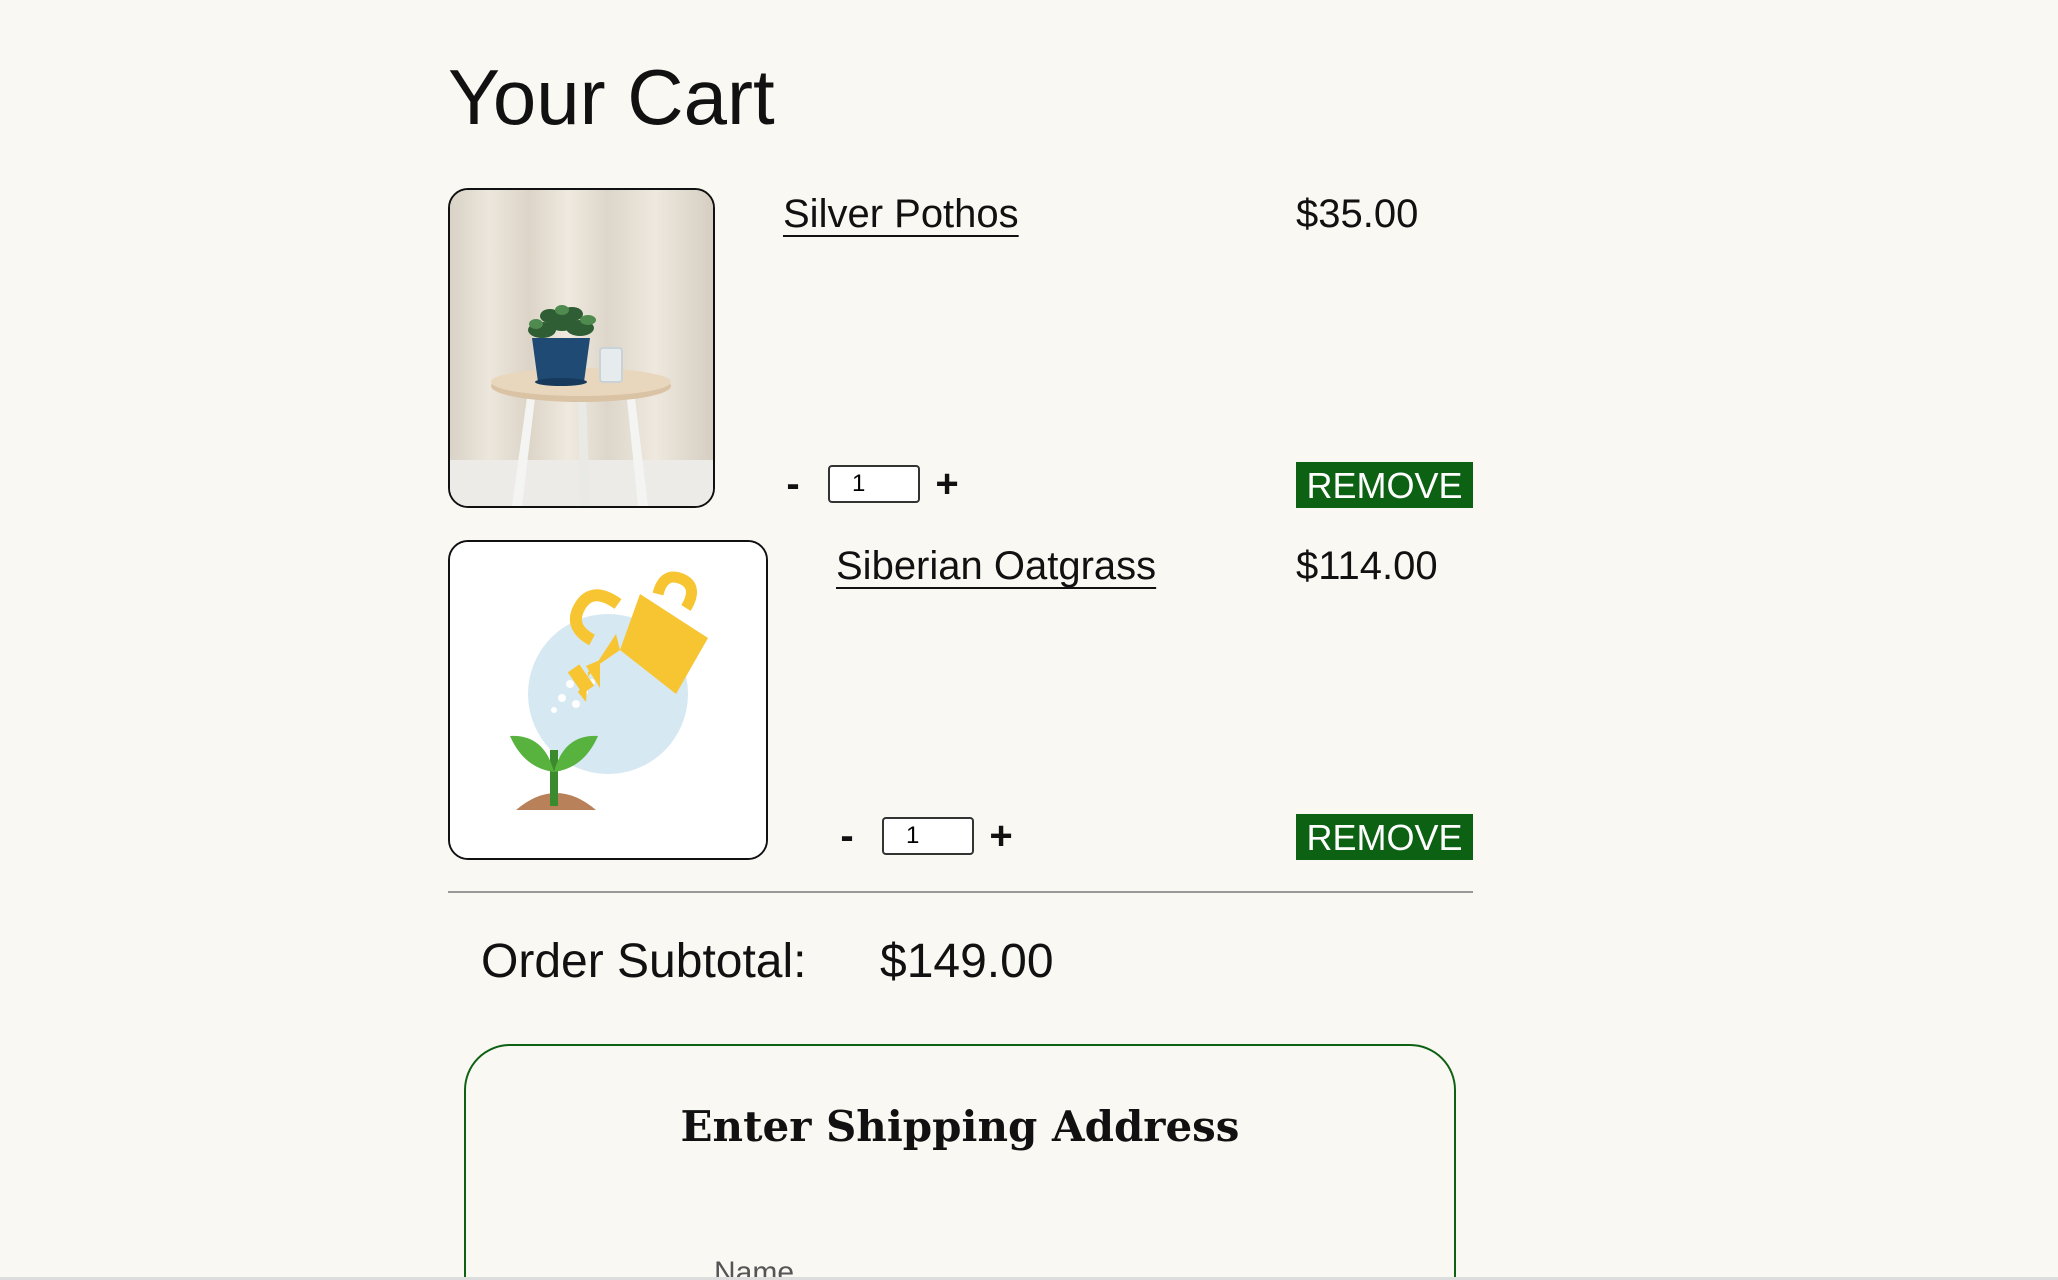 The image size is (2058, 1280). I want to click on product-name-link: Siberian Oatgrass, so click(996, 566).